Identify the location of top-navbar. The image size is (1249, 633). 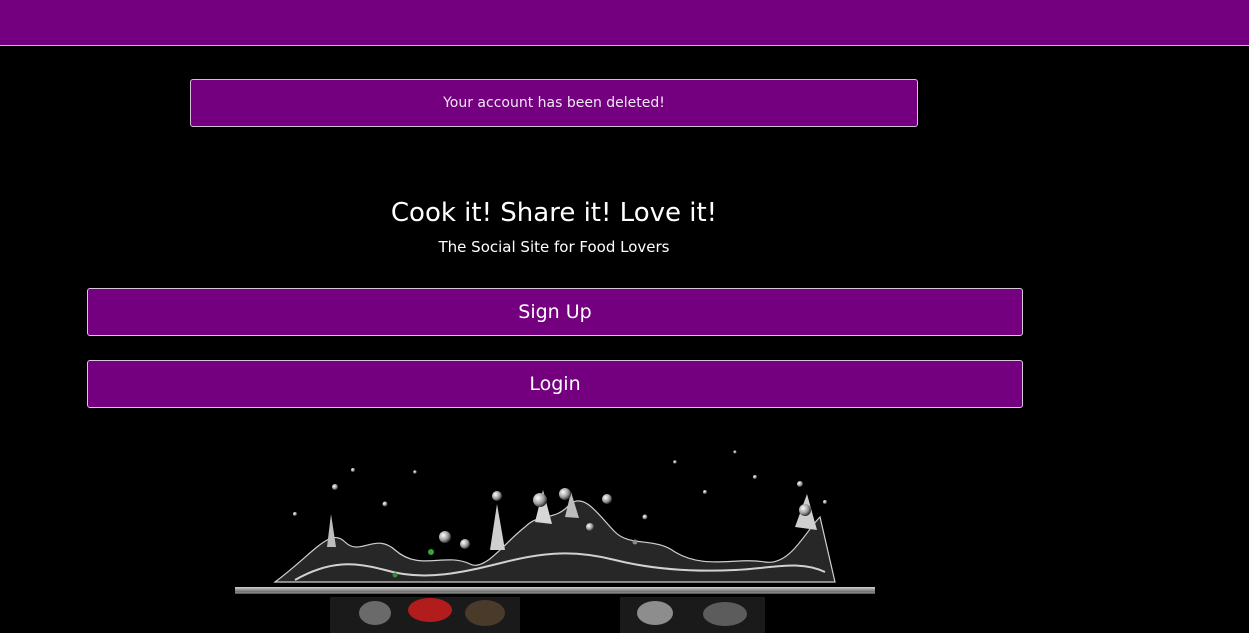
(624, 23).